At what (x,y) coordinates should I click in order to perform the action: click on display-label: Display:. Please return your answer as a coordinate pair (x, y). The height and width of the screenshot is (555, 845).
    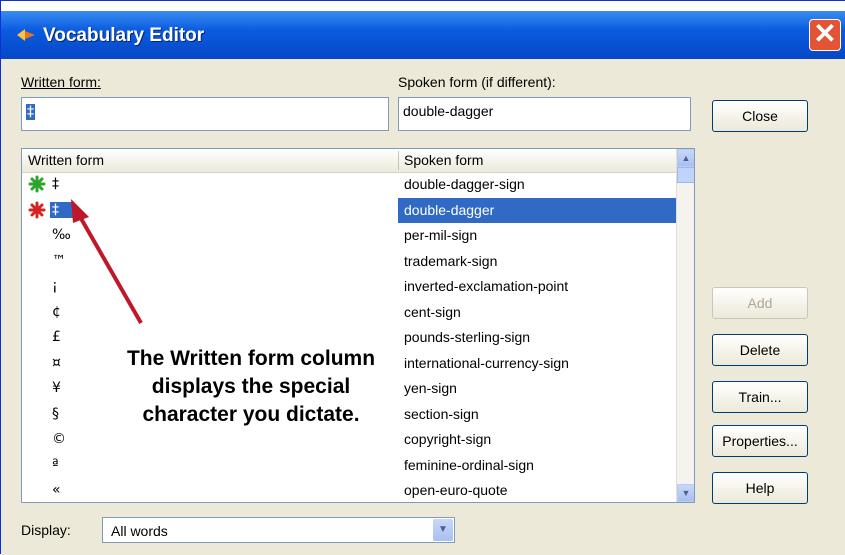
    Looking at the image, I should click on (46, 530).